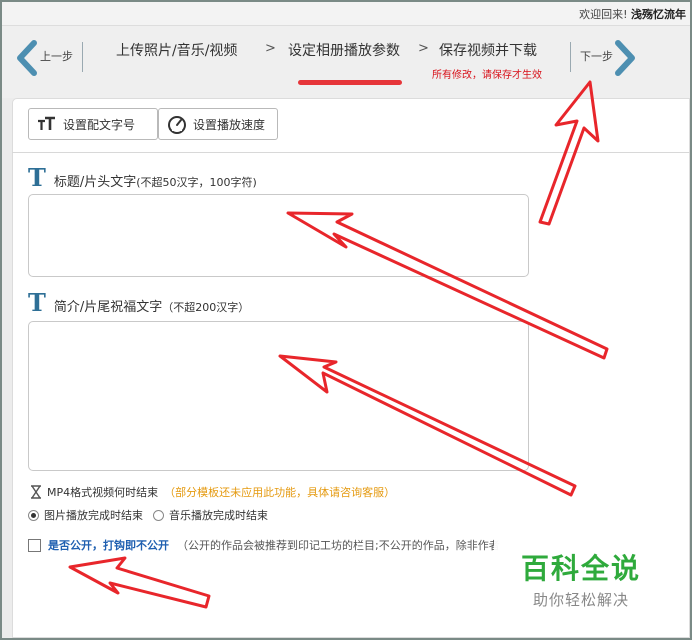  What do you see at coordinates (148, 515) in the screenshot?
I see `mp4-end-options: 图片播放完成时结束 音乐播放完成时结束` at bounding box center [148, 515].